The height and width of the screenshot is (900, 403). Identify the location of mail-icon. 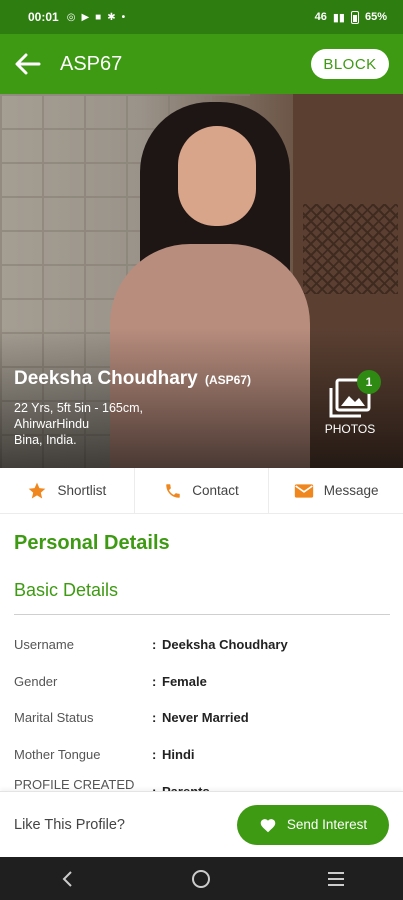
(303, 490).